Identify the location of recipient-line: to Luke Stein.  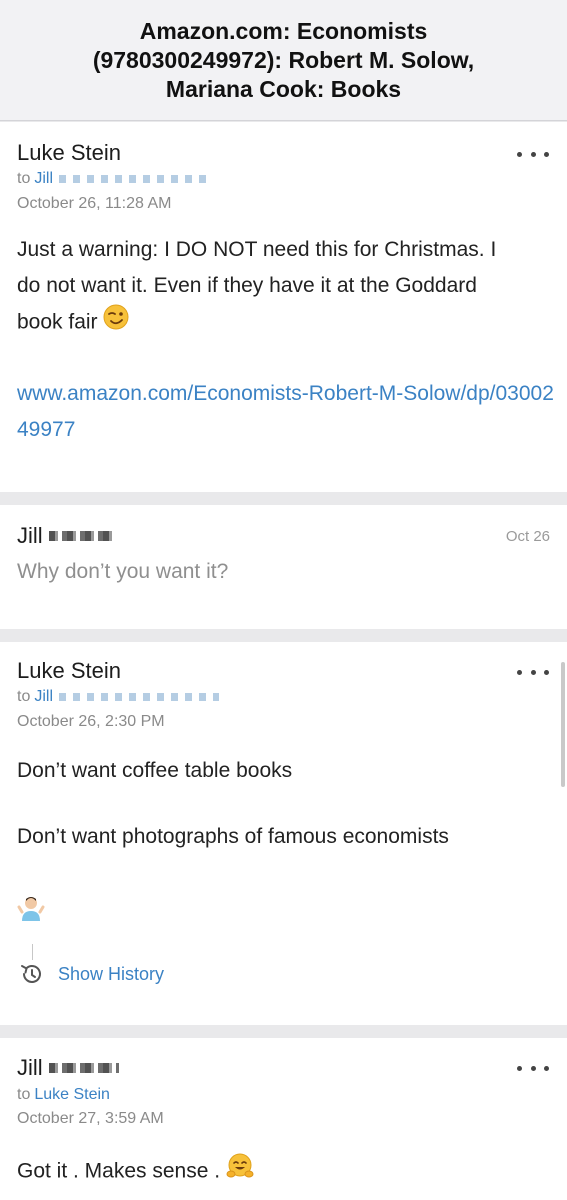
(63, 1095).